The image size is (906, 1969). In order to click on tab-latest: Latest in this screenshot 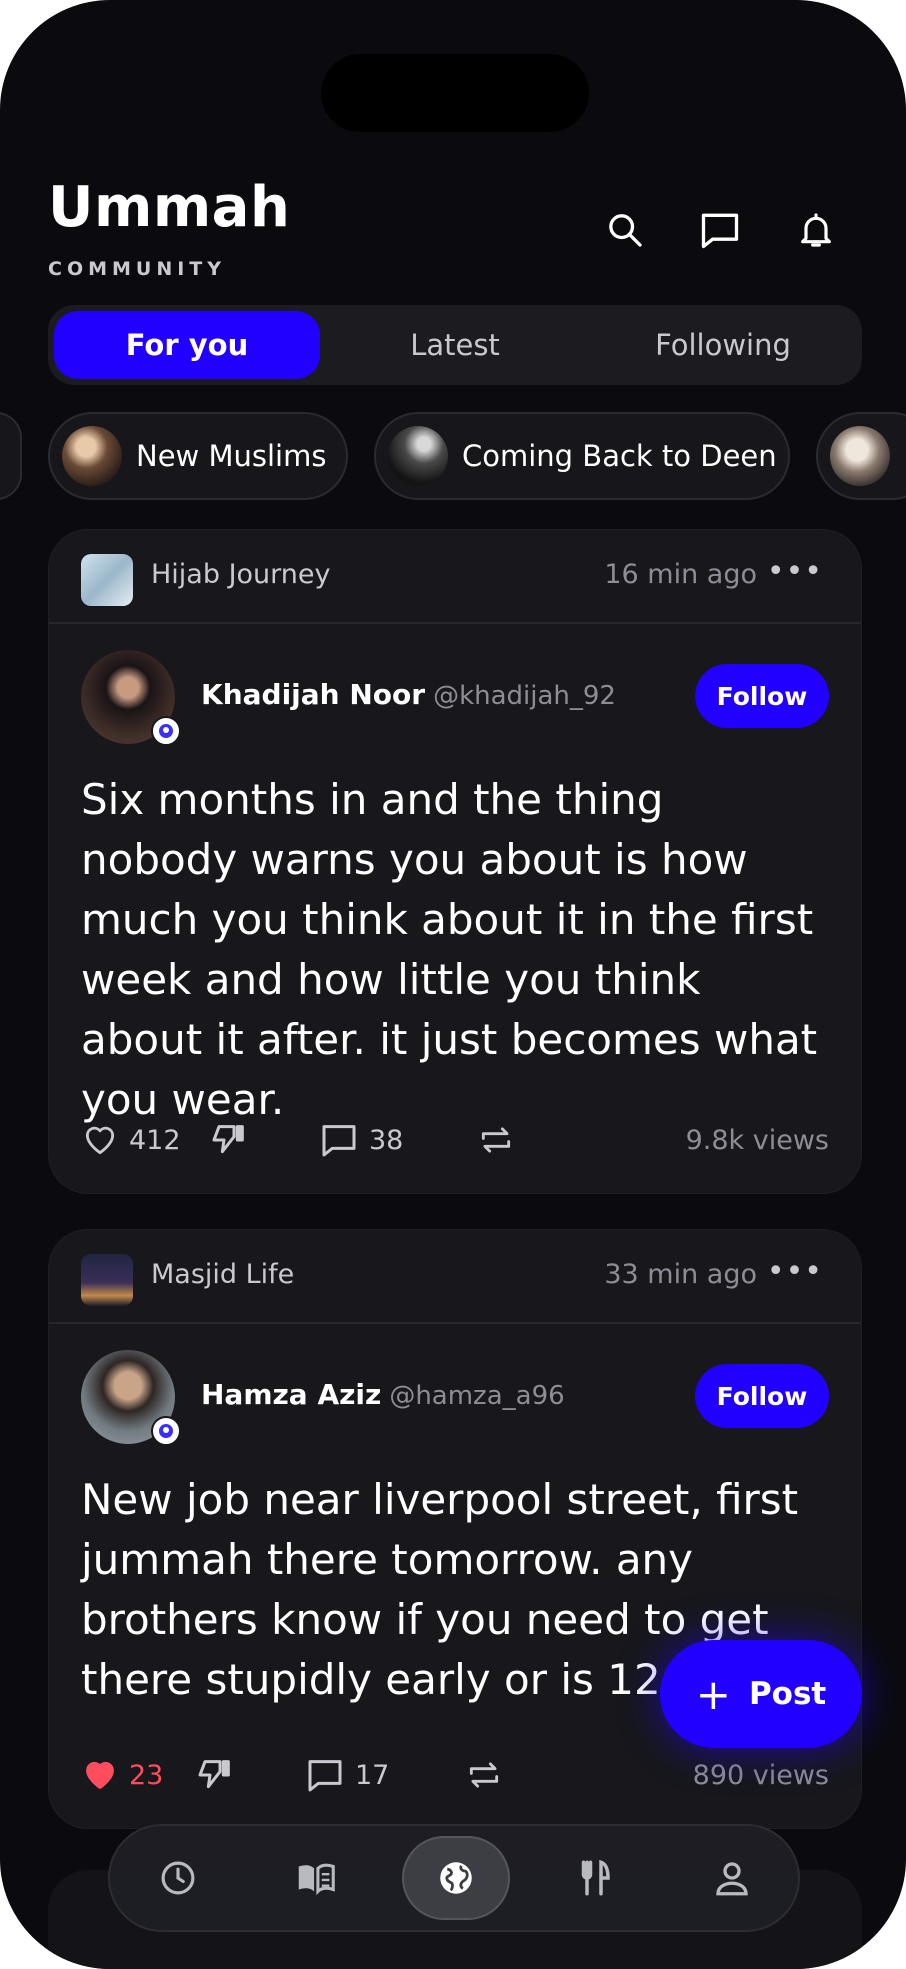, I will do `click(455, 345)`.